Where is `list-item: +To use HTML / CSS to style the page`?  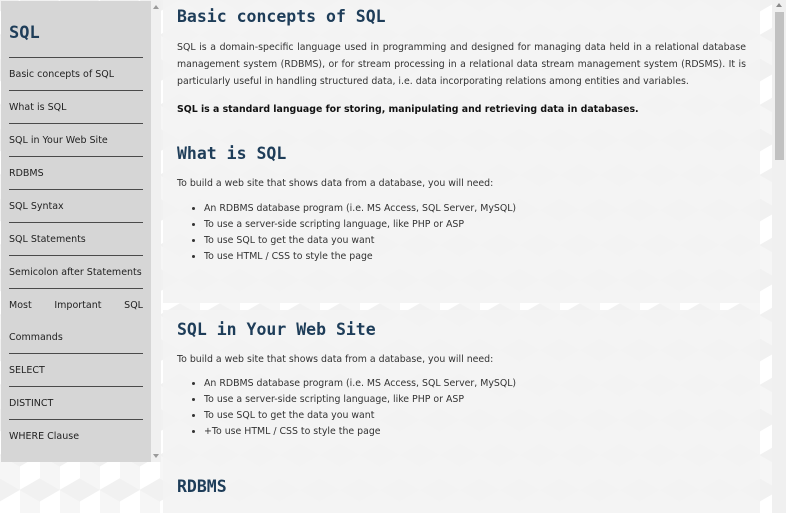
list-item: +To use HTML / CSS to style the page is located at coordinates (475, 432).